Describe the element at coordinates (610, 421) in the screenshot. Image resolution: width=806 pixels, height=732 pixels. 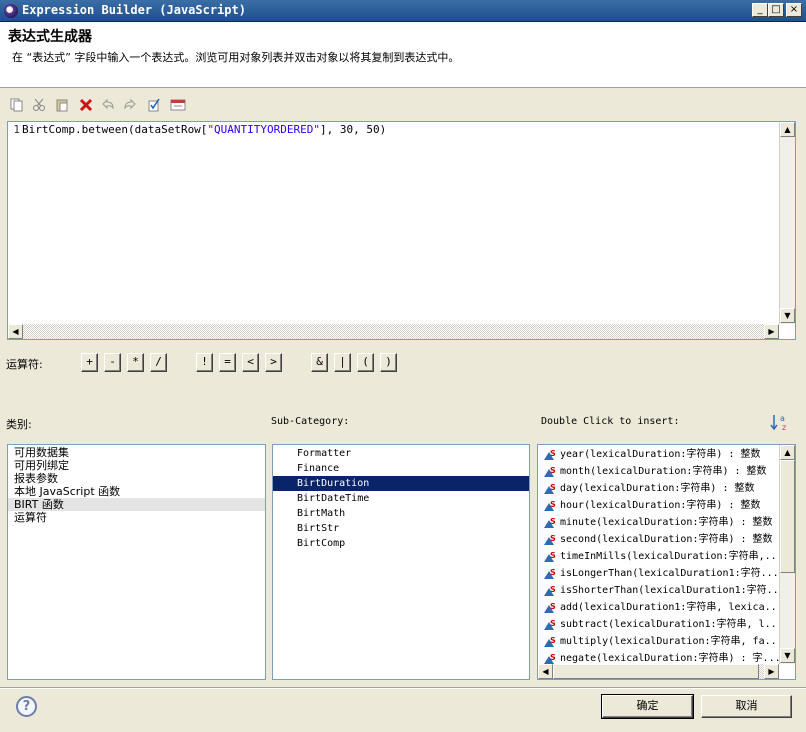
I see `insert-label: Double Click to insert:` at that location.